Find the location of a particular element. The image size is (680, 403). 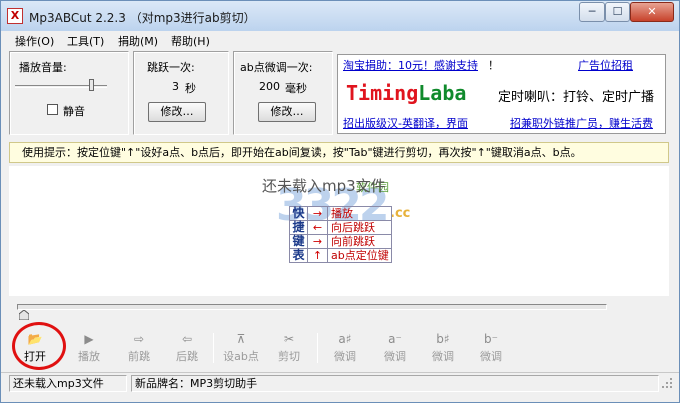

play-button: ▶ 播放 is located at coordinates (89, 348).